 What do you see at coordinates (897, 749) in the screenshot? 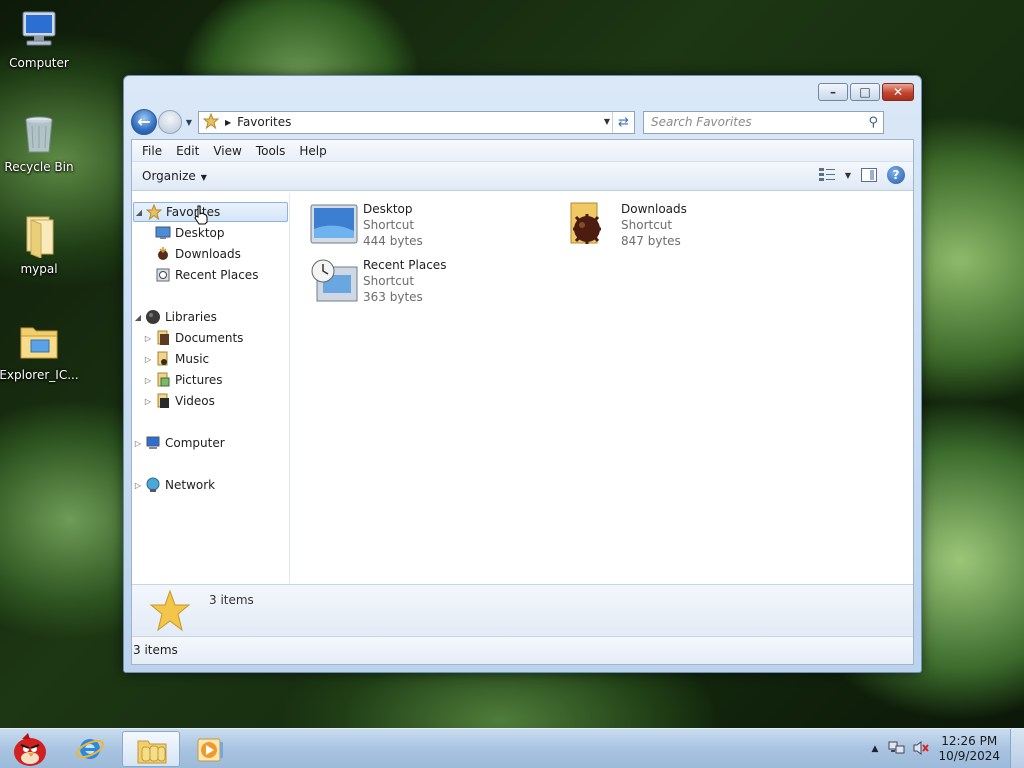
I see `network-status-icon` at bounding box center [897, 749].